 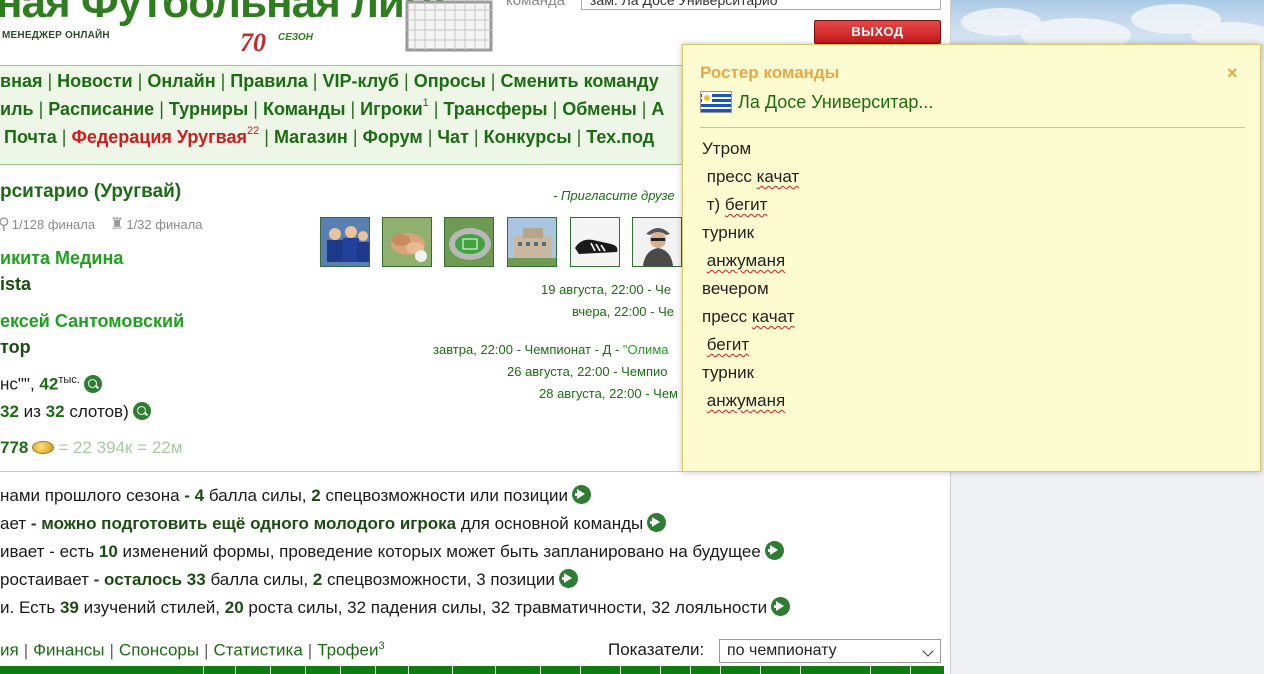 I want to click on nav-item: Команды, so click(x=304, y=109).